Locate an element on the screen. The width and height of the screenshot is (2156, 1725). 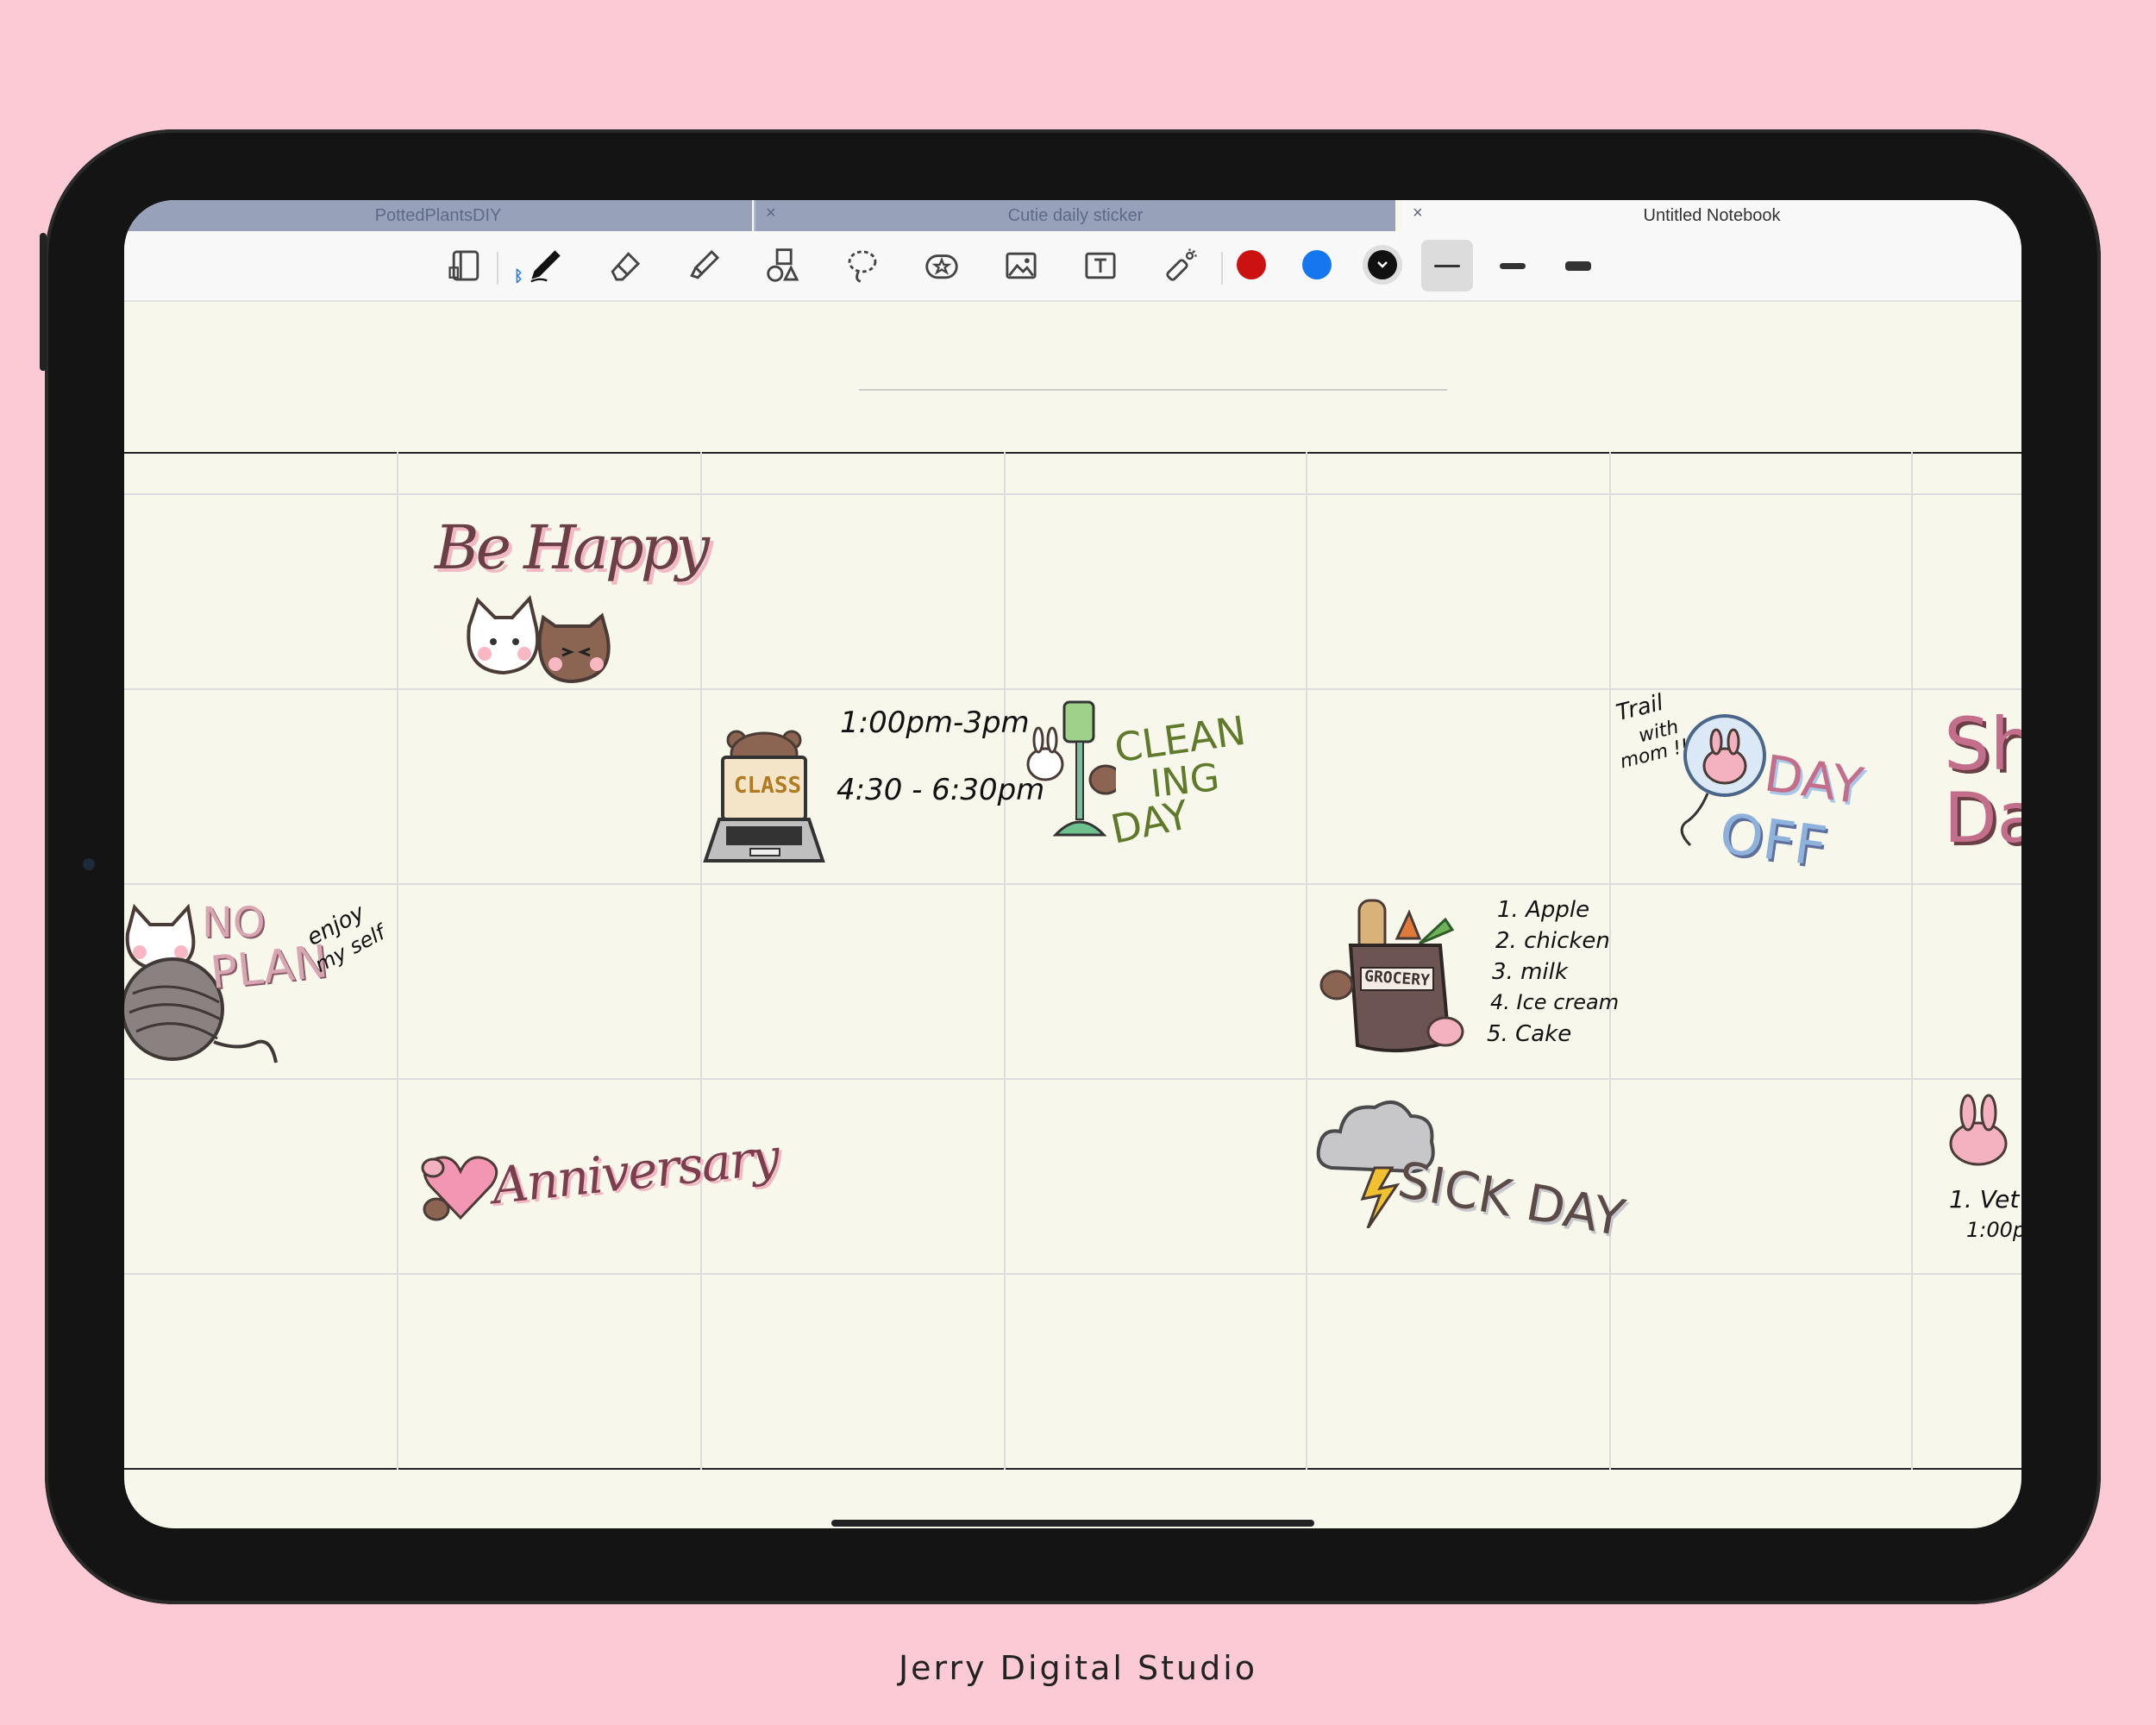
partial-text-1: Sh is located at coordinates (1983, 745).